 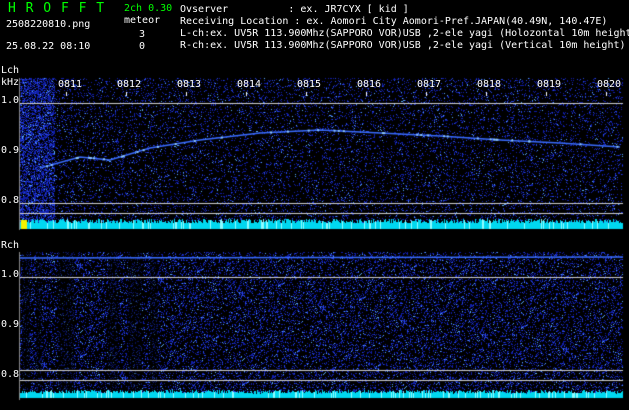 What do you see at coordinates (489, 84) in the screenshot?
I see `time-tick: 0818` at bounding box center [489, 84].